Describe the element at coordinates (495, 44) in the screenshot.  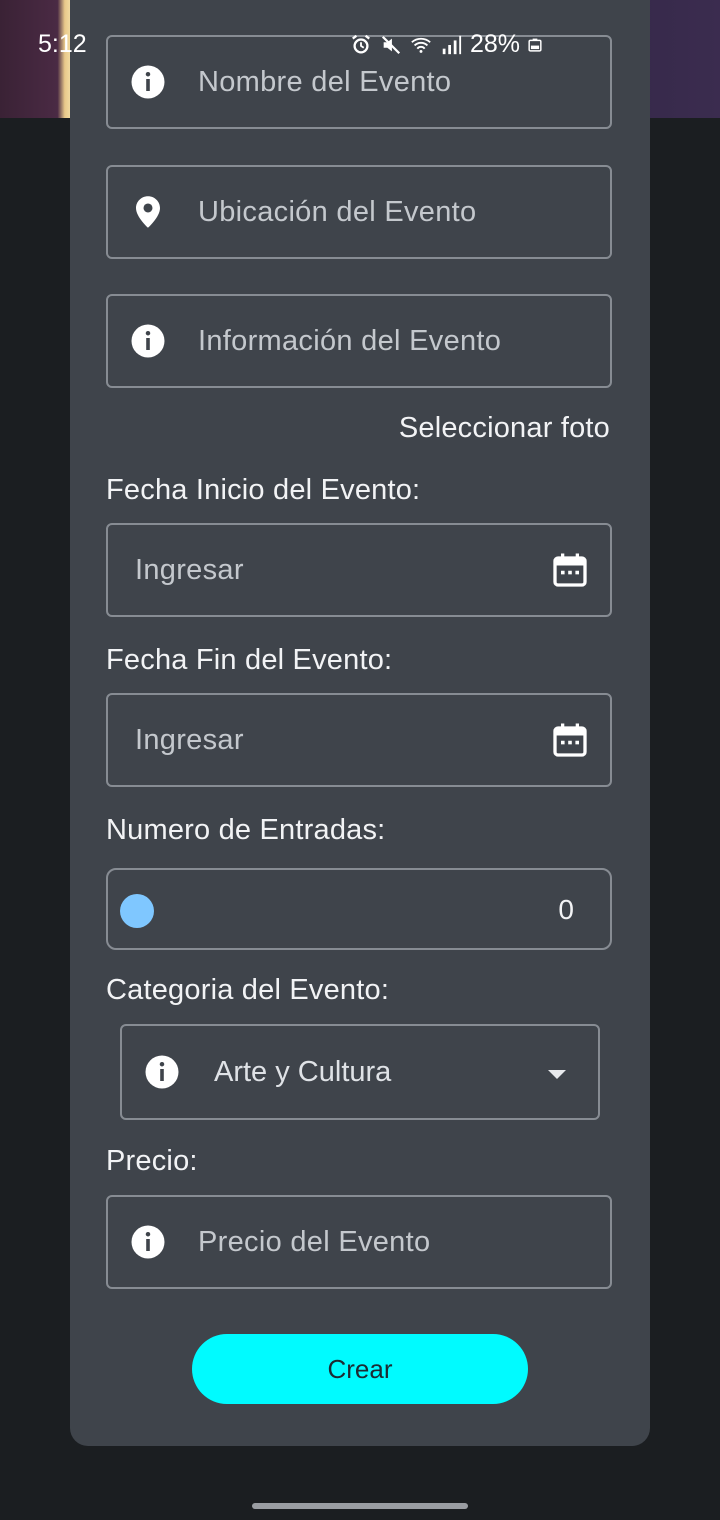
I see `battery-percent: 28%` at that location.